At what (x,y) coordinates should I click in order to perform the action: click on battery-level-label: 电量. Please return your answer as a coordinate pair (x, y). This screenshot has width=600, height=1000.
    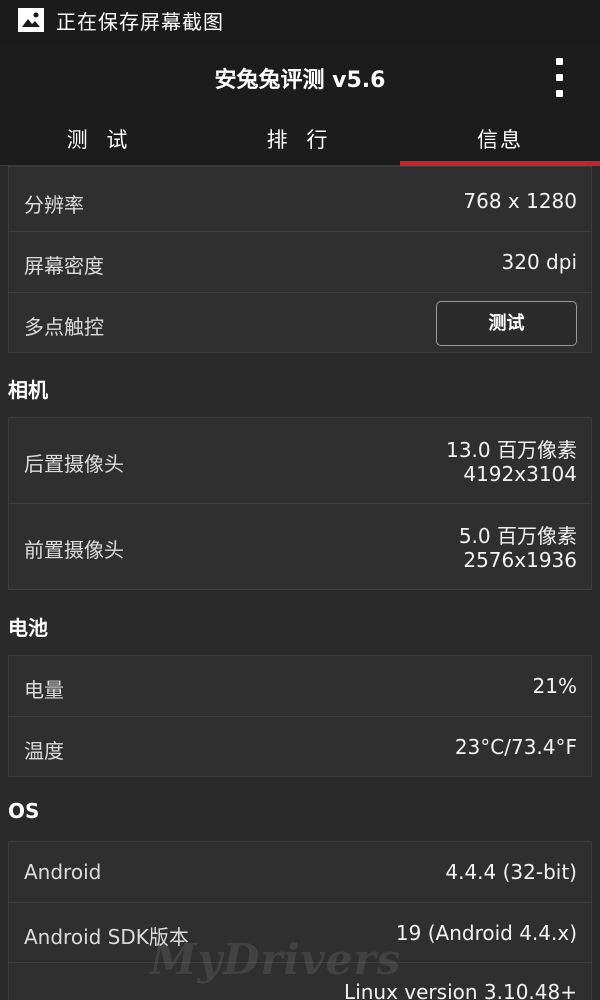
    Looking at the image, I should click on (44, 690).